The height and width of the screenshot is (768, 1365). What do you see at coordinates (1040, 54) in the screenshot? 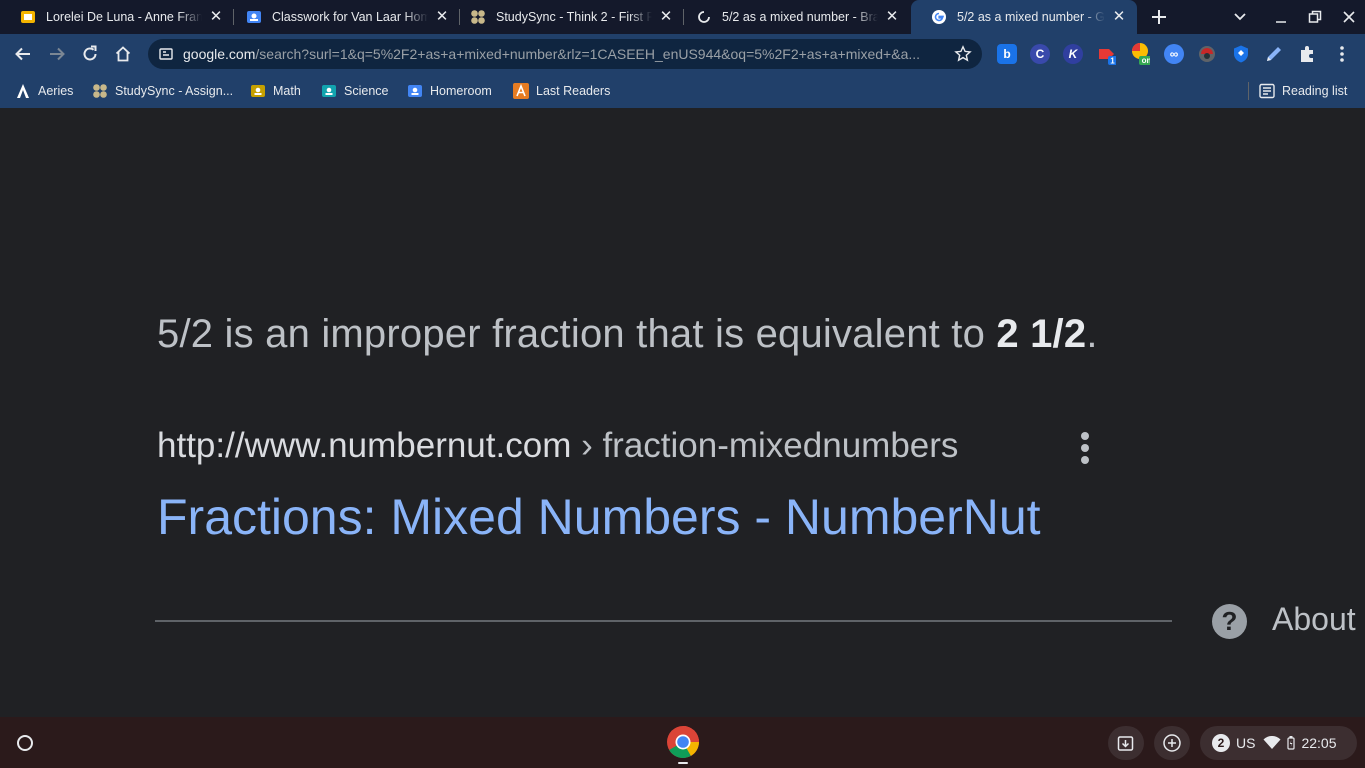
I see `c-extension-icon: C` at bounding box center [1040, 54].